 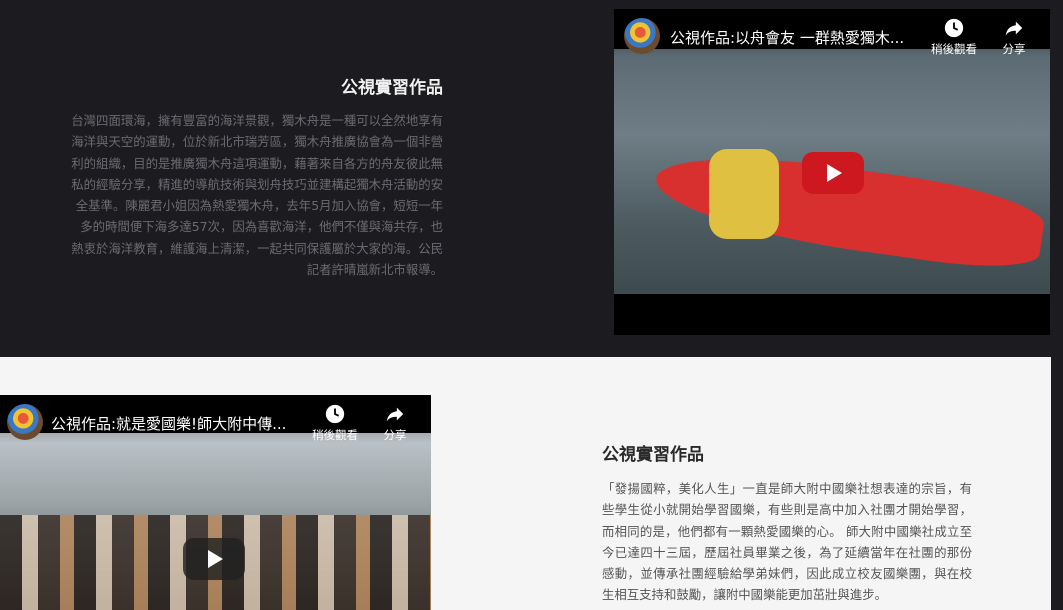 What do you see at coordinates (653, 455) in the screenshot?
I see `section2-title: 公視實習作品` at bounding box center [653, 455].